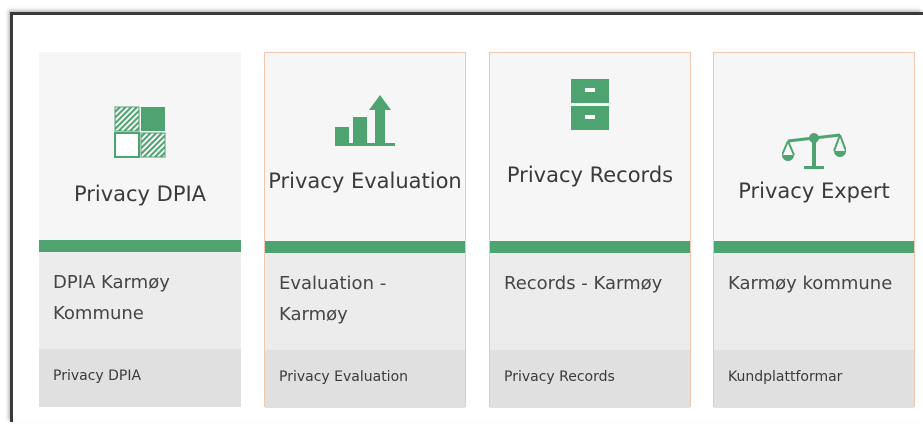  I want to click on scales-icon, so click(814, 151).